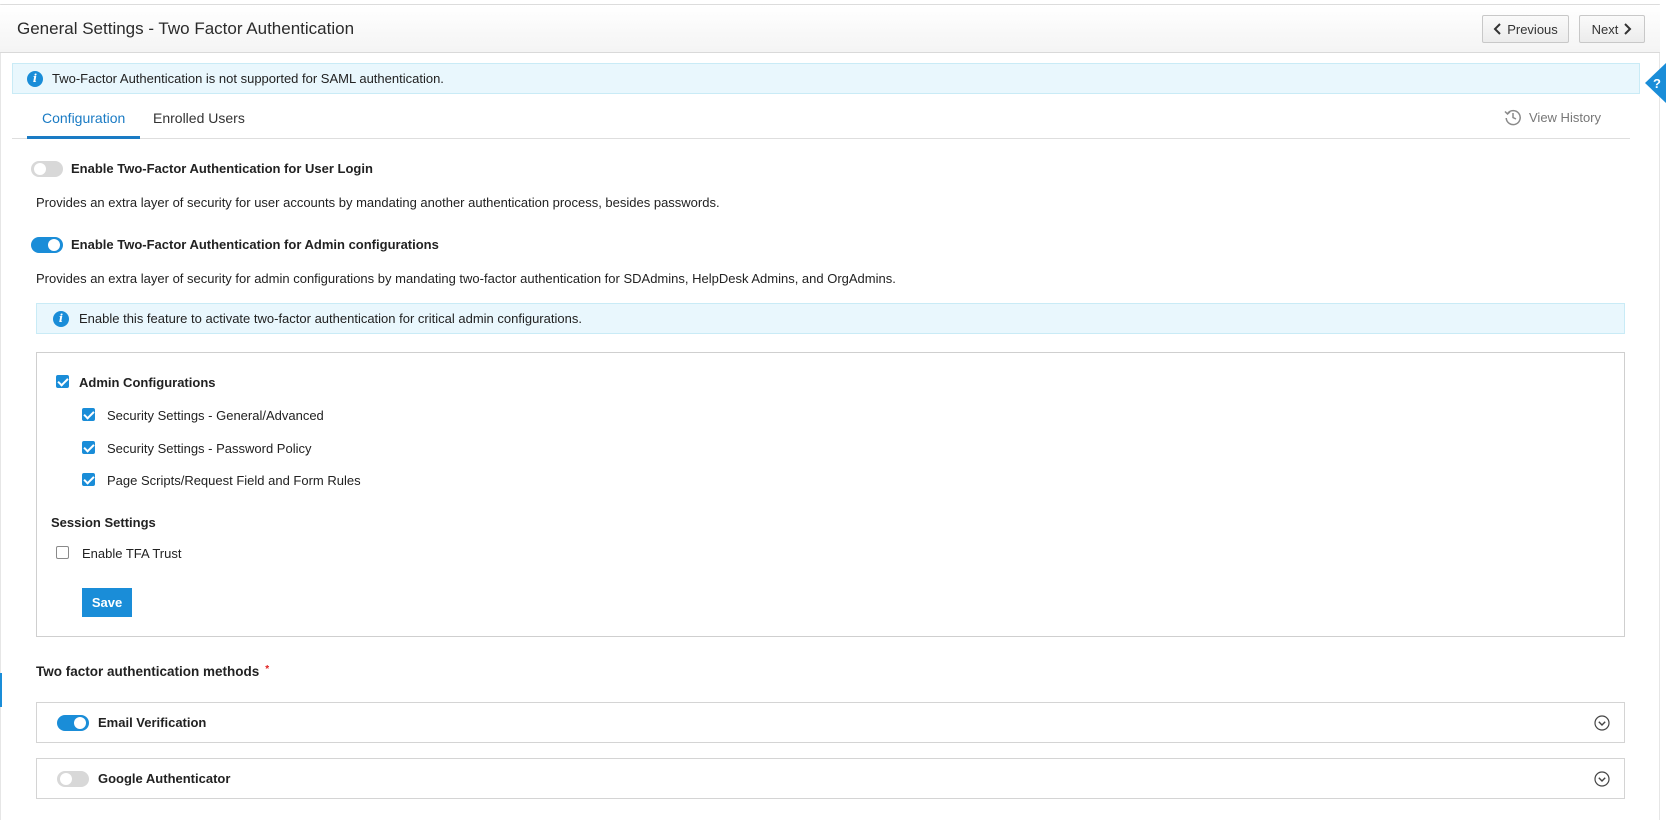 This screenshot has width=1666, height=820. I want to click on page-scripts-checkbox, so click(88, 479).